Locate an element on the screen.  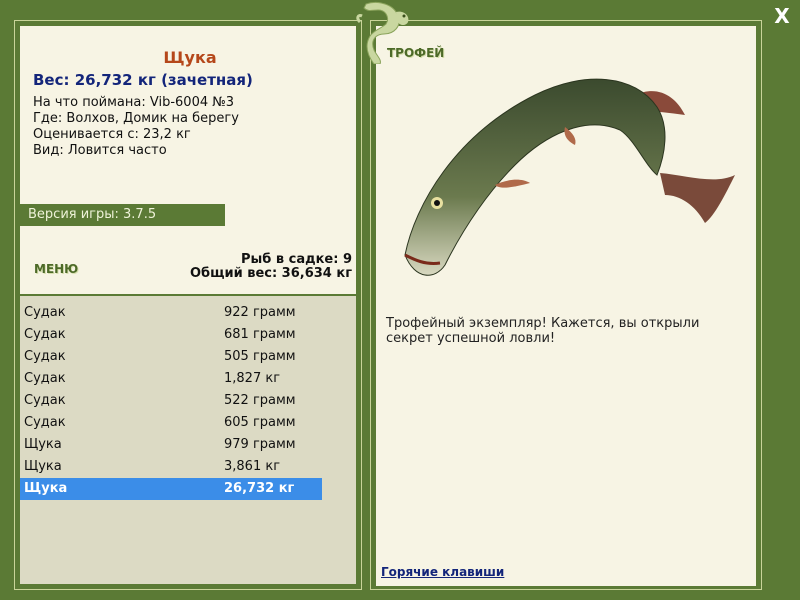
catch-weight: 979 грамм is located at coordinates (260, 444).